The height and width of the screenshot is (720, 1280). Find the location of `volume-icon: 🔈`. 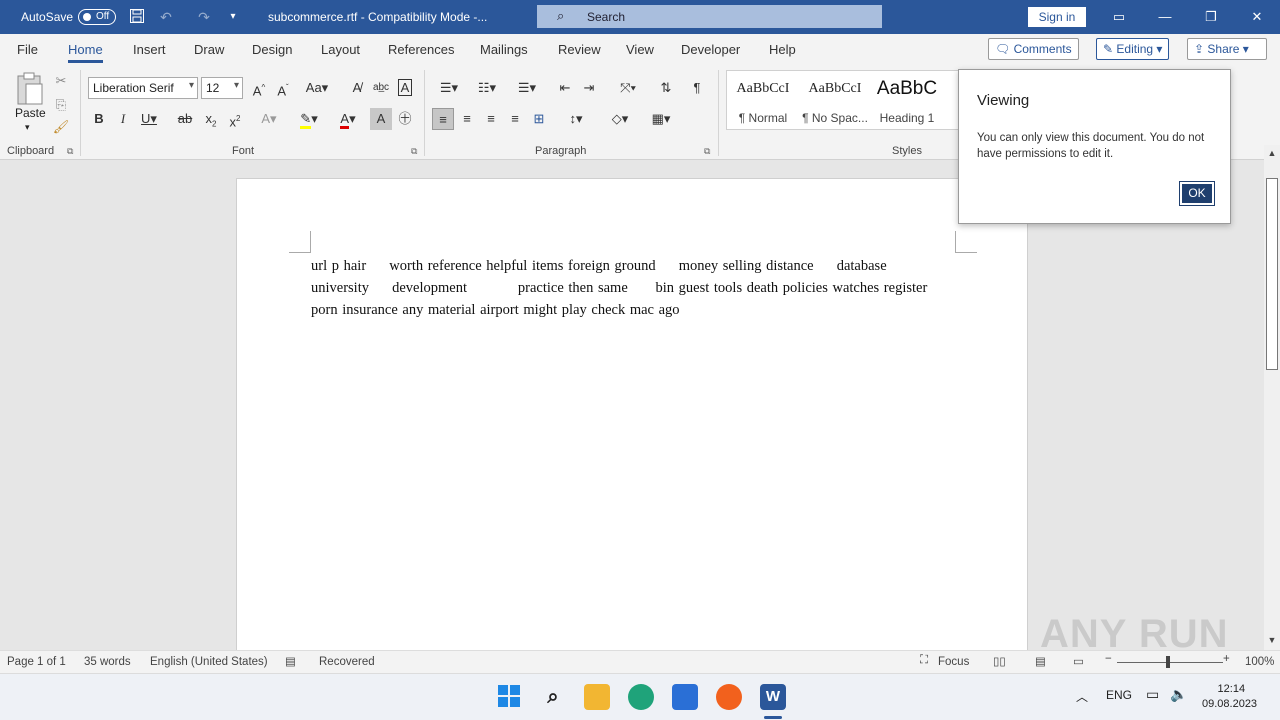

volume-icon: 🔈 is located at coordinates (1178, 694).